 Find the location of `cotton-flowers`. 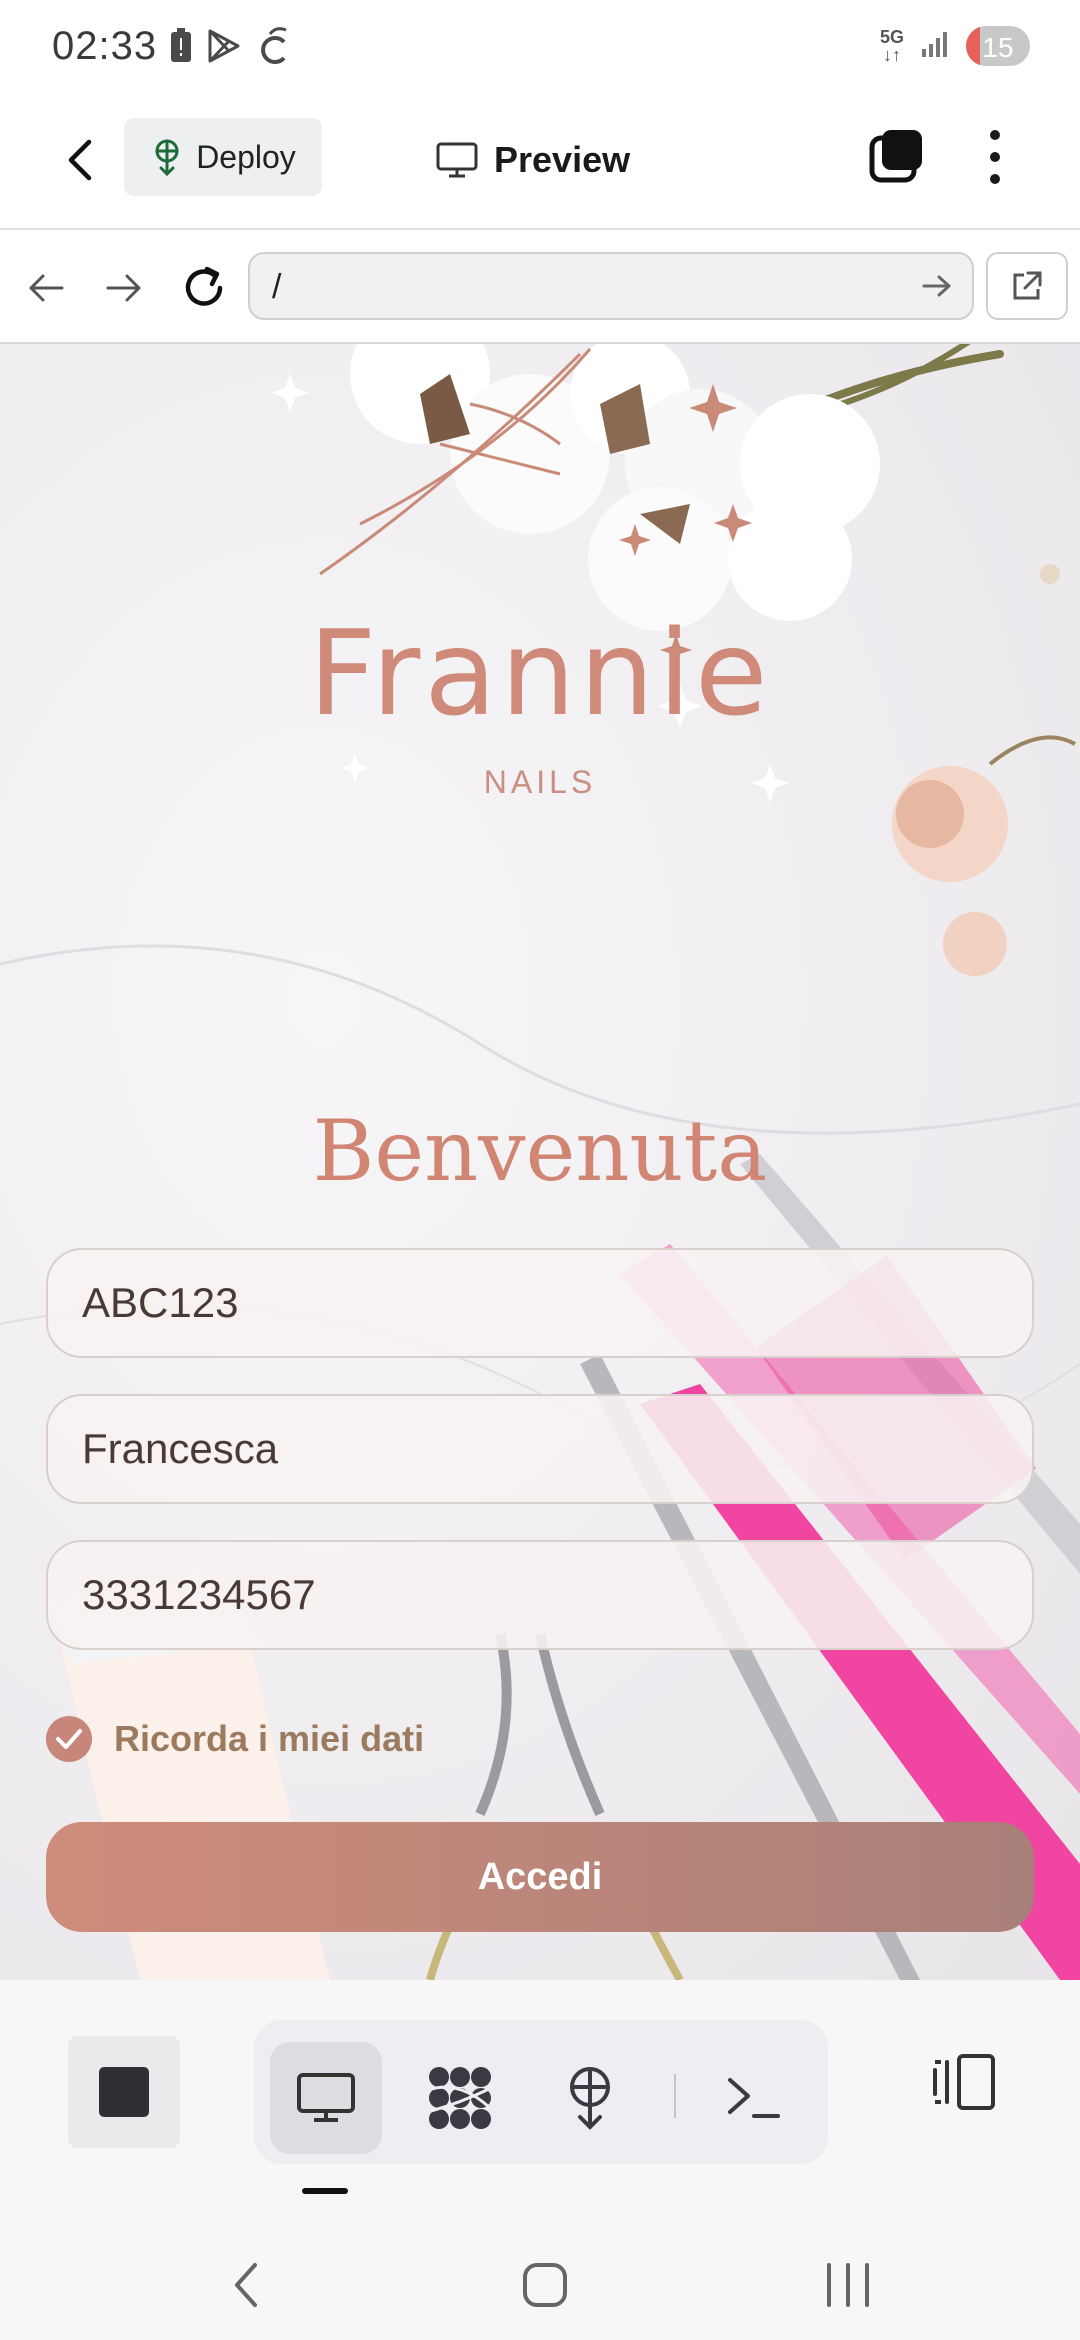

cotton-flowers is located at coordinates (615, 487).